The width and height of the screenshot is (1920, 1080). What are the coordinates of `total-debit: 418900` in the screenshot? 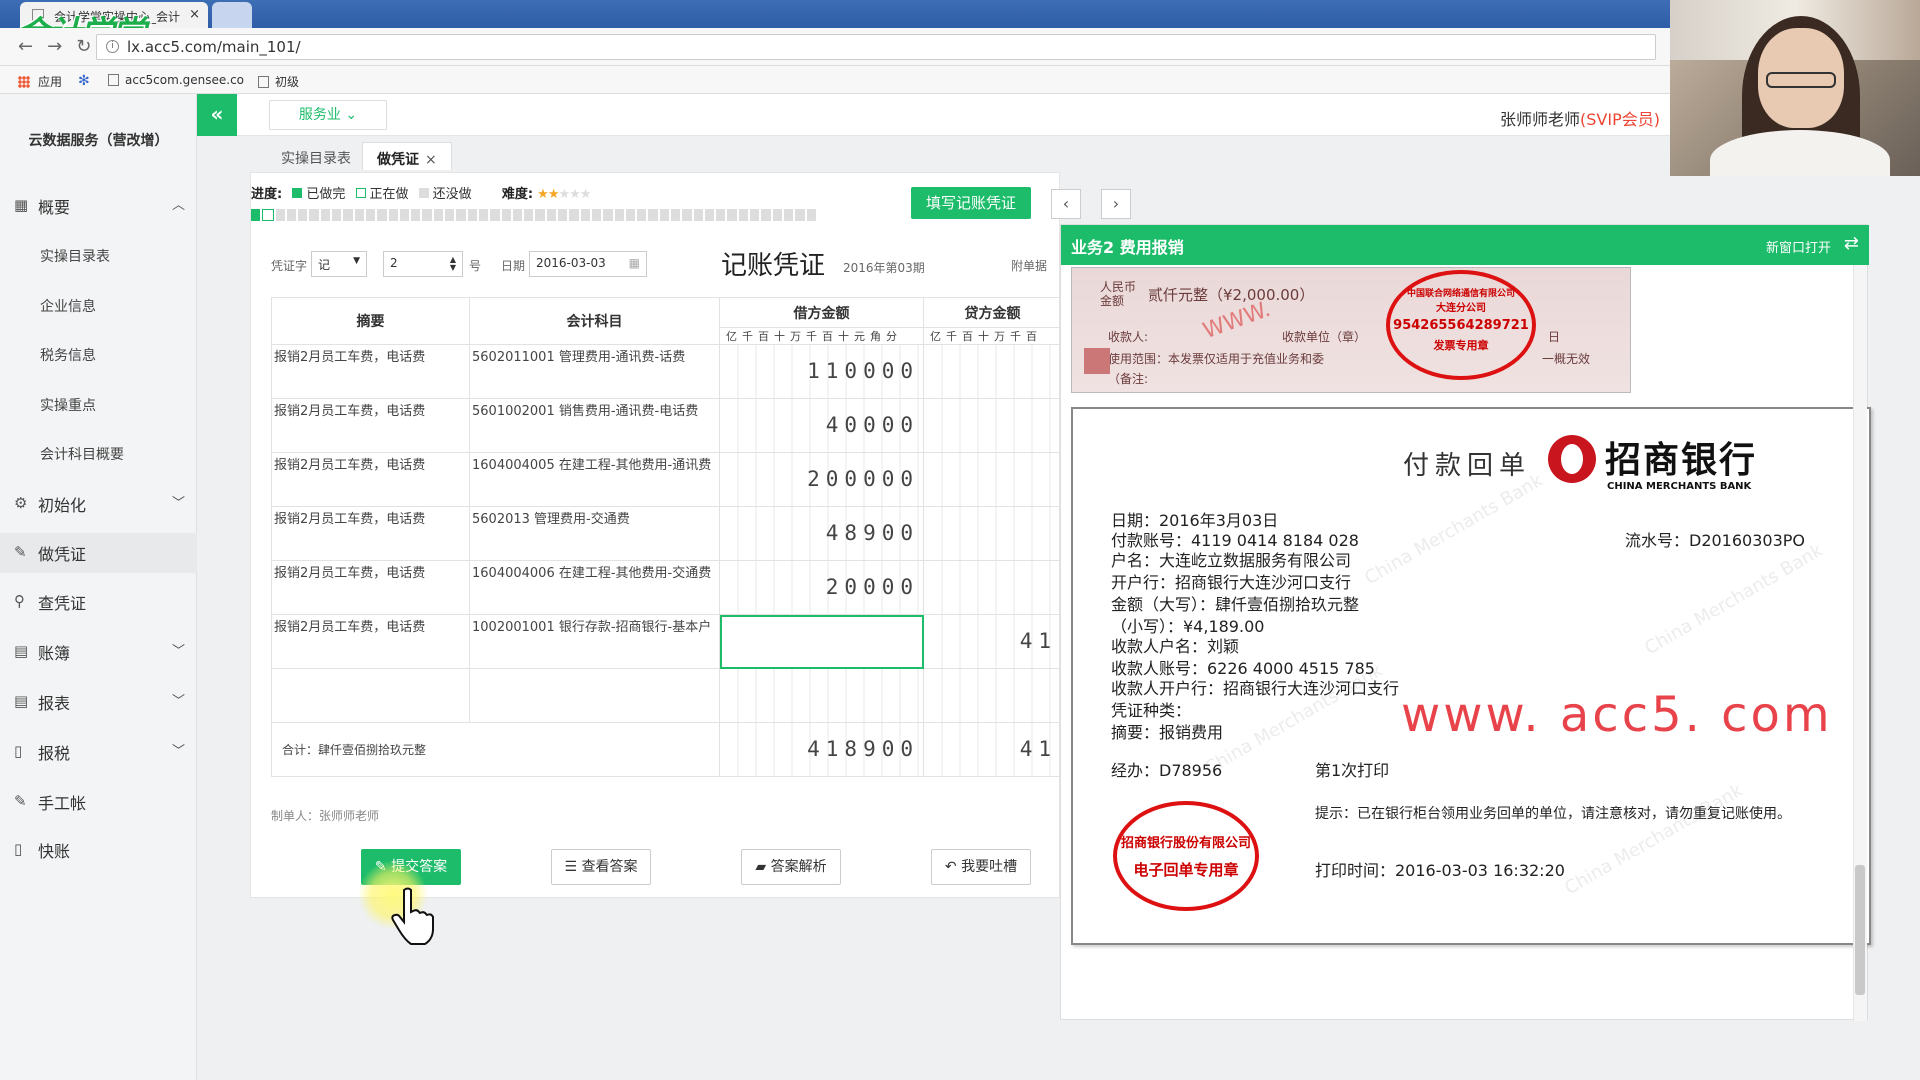 It's located at (821, 749).